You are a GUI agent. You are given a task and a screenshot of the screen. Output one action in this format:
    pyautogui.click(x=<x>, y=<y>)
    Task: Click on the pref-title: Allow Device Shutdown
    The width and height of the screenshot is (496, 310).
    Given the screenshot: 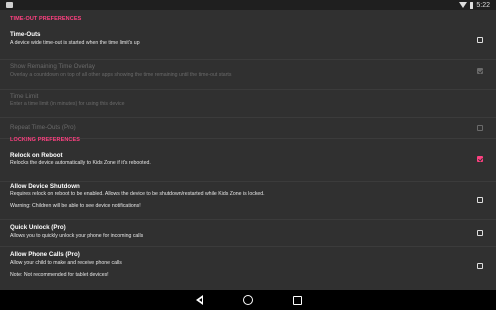 What is the action you would take?
    pyautogui.click(x=45, y=186)
    